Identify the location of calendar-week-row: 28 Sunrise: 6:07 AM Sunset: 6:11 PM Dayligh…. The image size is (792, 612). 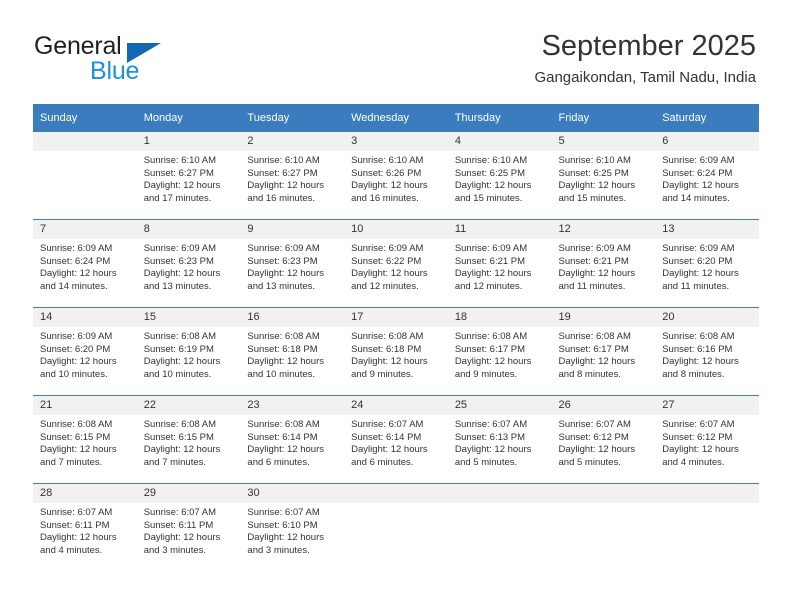
(396, 527).